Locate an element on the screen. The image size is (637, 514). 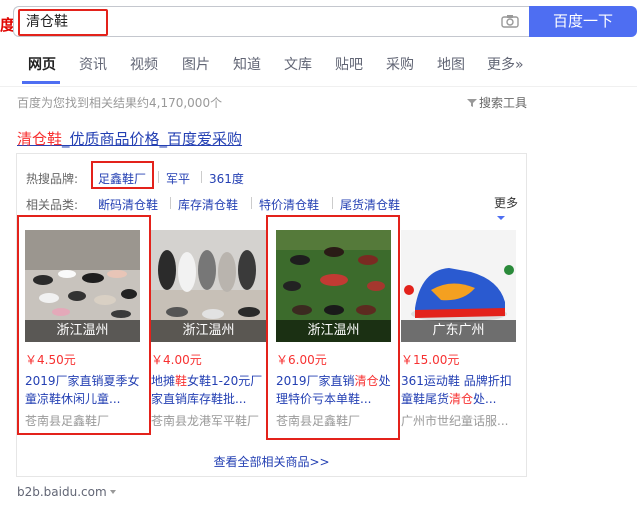
result-url: b2b.baidu.com is located at coordinates (66, 492).